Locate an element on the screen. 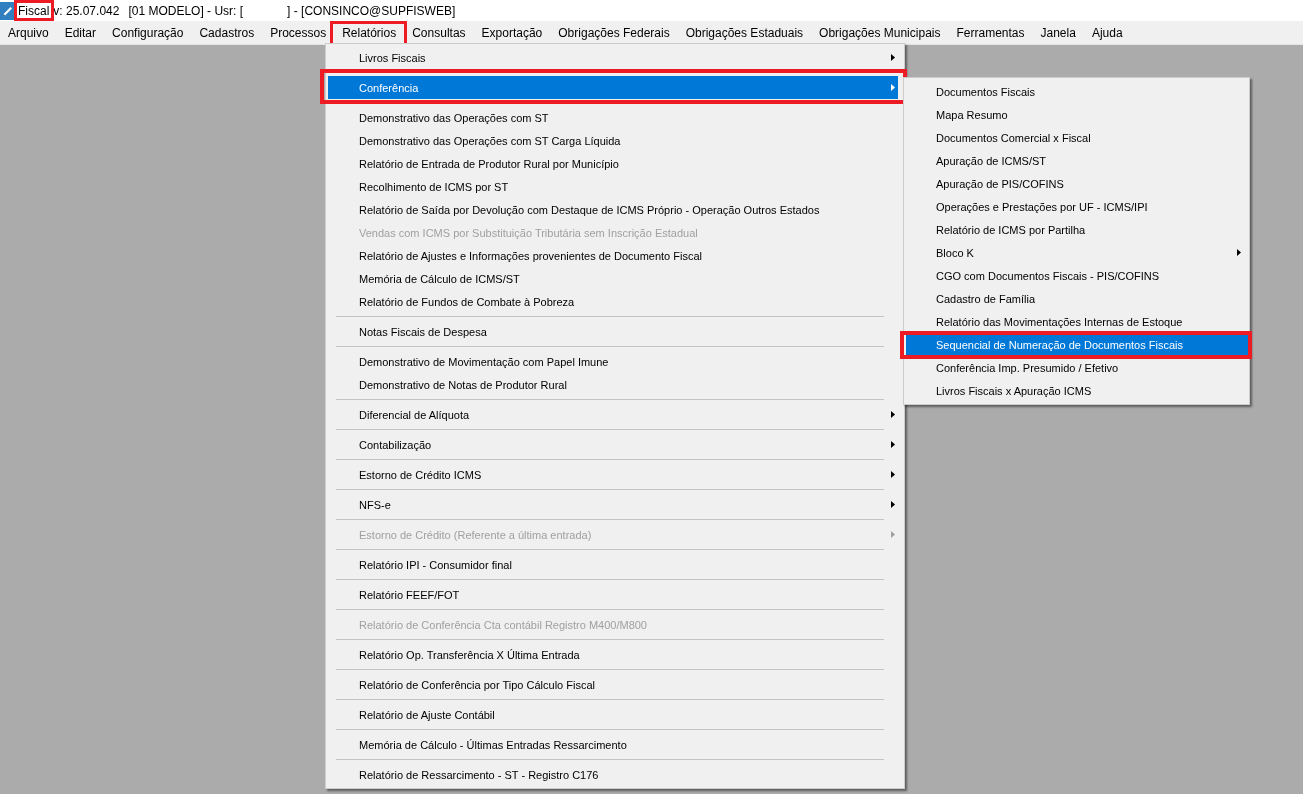  menu-item: Relatório Op. Transferência X Última Entrada is located at coordinates (613, 654).